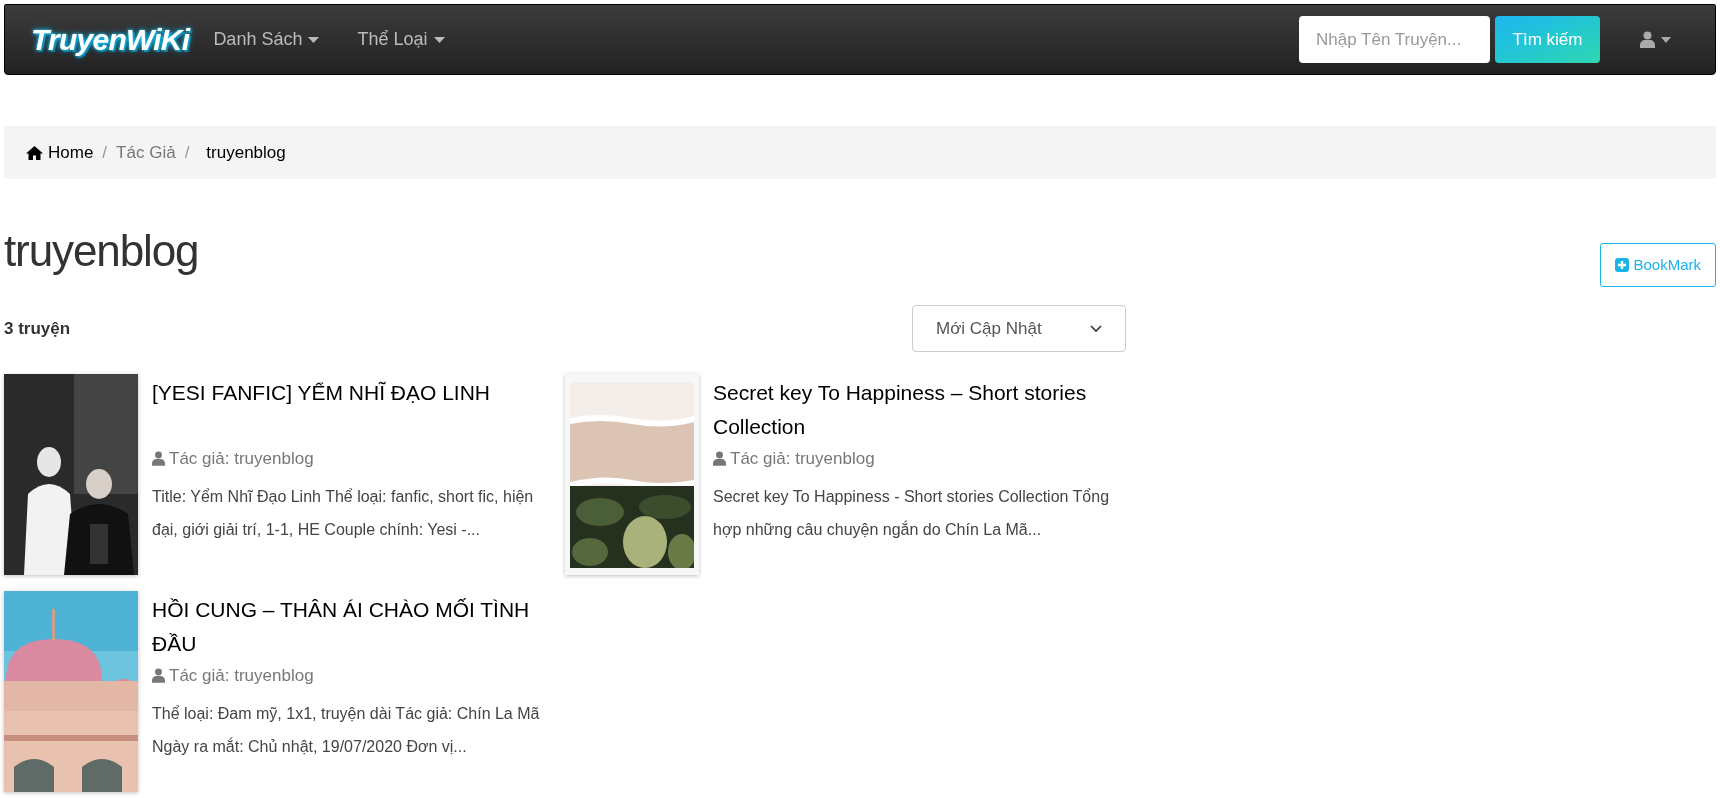  I want to click on home-link: Home, so click(60, 152).